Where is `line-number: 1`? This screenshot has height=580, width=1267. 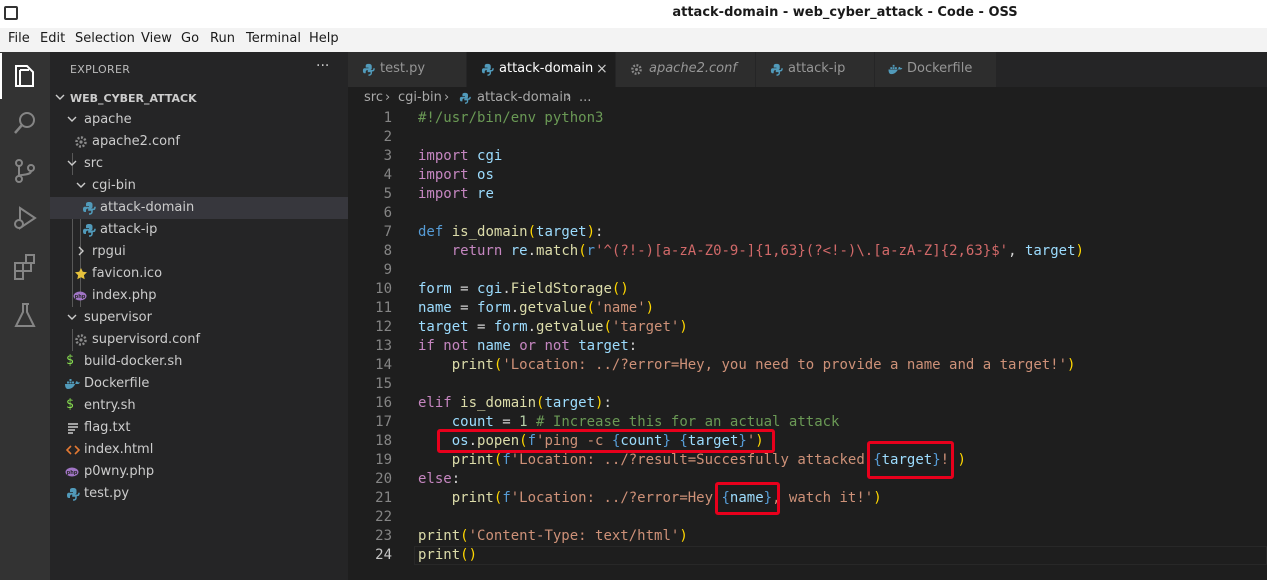 line-number: 1 is located at coordinates (387, 118).